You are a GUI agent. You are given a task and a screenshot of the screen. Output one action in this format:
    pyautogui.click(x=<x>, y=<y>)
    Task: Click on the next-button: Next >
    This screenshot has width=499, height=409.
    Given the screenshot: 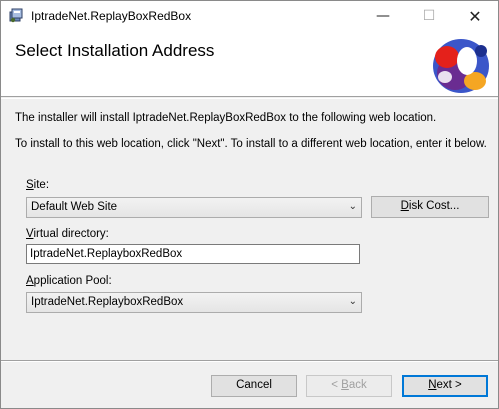 What is the action you would take?
    pyautogui.click(x=445, y=386)
    